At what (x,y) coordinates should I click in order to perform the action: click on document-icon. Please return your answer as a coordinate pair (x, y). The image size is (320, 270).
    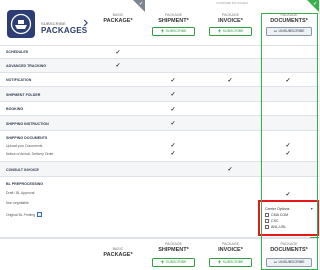
    Looking at the image, I should click on (40, 214).